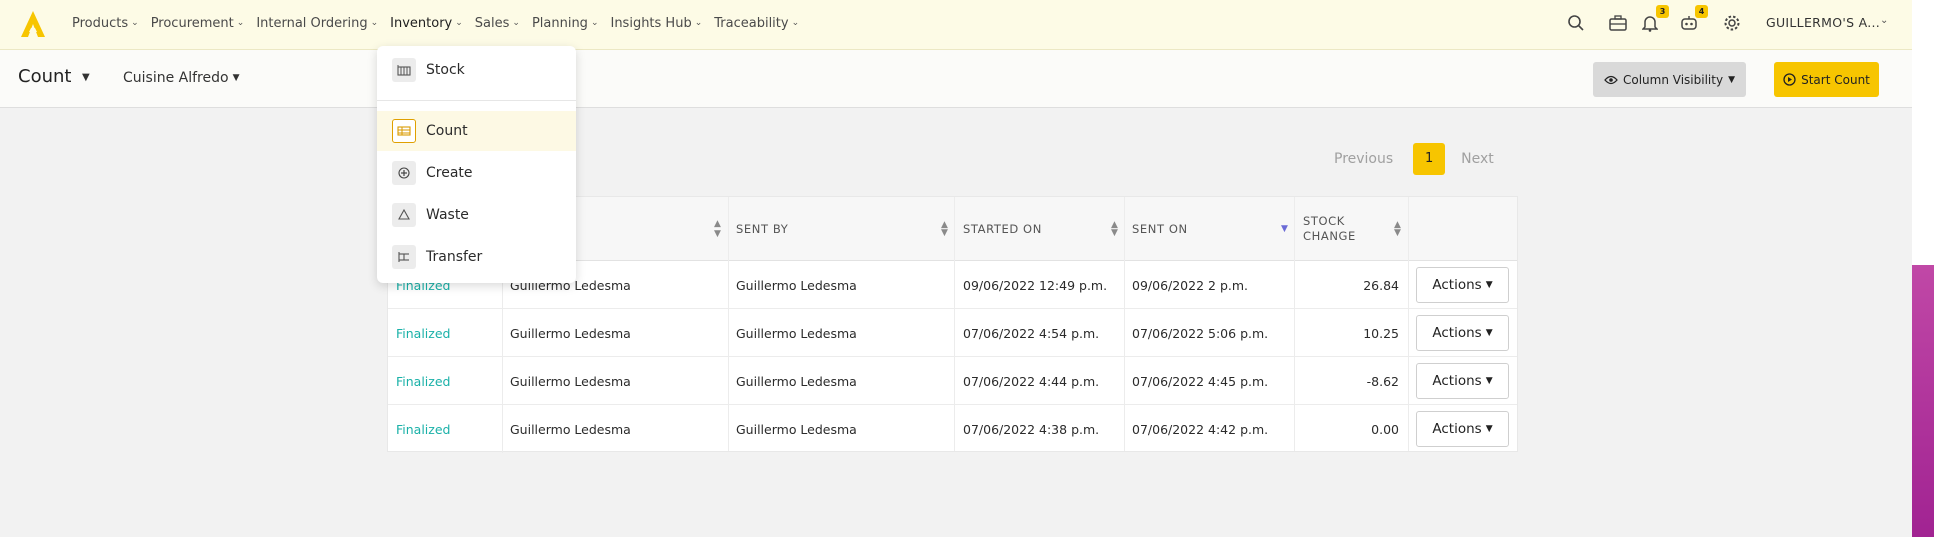  Describe the element at coordinates (565, 23) in the screenshot. I see `nav-planning: Planning ⌄` at that location.